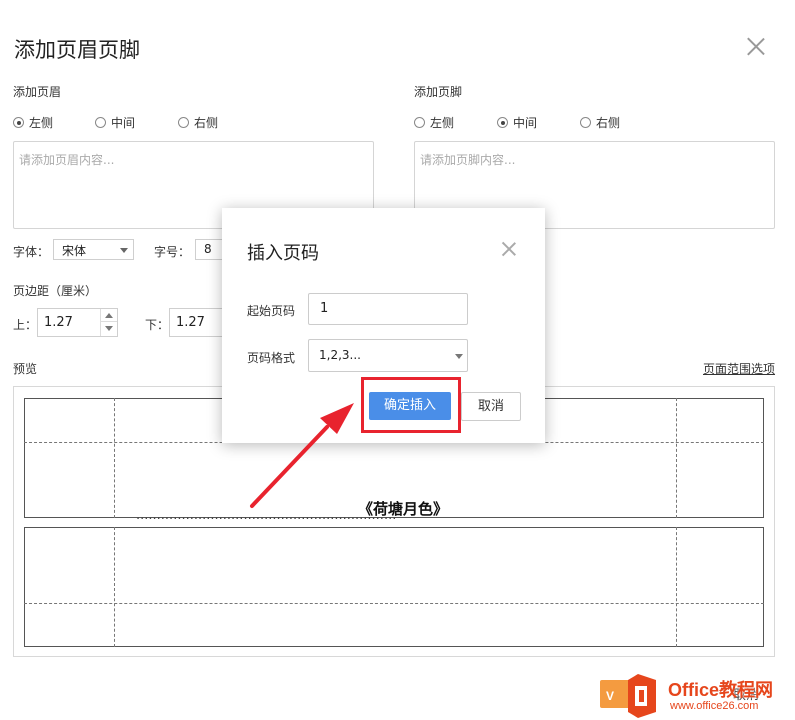  Describe the element at coordinates (93, 249) in the screenshot. I see `font-select: 宋体` at that location.